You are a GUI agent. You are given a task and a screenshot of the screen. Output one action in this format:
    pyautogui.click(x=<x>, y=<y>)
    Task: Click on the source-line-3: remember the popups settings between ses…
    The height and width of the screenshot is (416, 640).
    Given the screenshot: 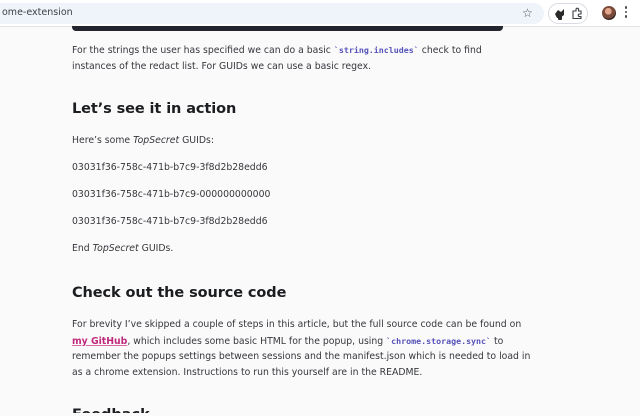 What is the action you would take?
    pyautogui.click(x=301, y=356)
    